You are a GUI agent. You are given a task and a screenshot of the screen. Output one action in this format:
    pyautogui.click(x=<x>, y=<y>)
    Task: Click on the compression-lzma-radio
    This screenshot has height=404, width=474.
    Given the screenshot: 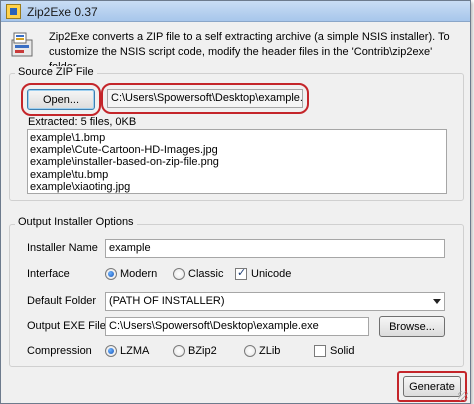 What is the action you would take?
    pyautogui.click(x=111, y=351)
    